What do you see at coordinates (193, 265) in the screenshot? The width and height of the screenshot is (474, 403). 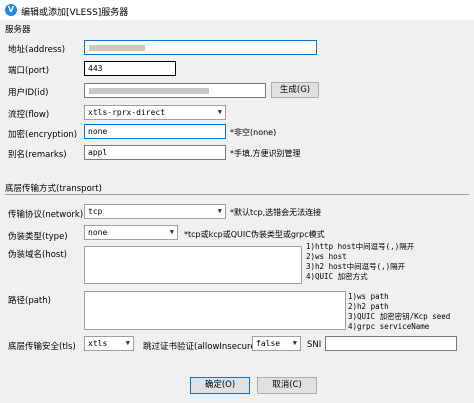 I see `host-textarea` at bounding box center [193, 265].